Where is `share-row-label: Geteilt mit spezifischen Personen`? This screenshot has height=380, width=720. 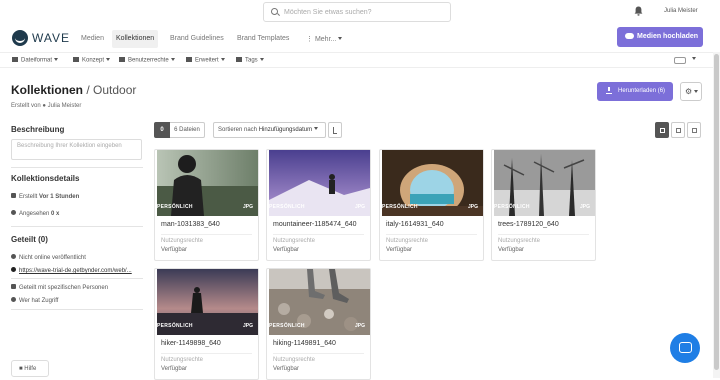 share-row-label: Geteilt mit spezifischen Personen is located at coordinates (64, 288).